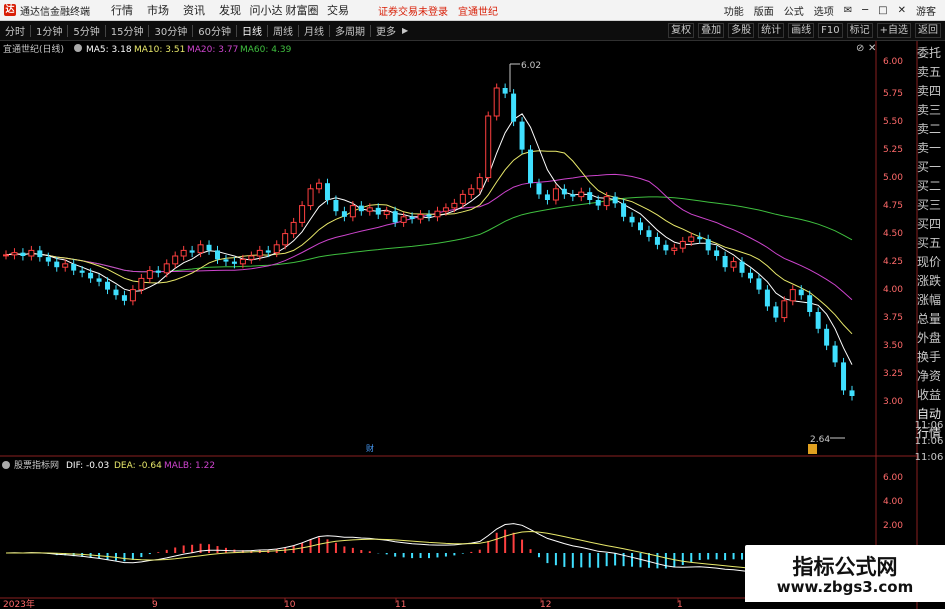  What do you see at coordinates (931, 414) in the screenshot?
I see `quote-label: 自动` at bounding box center [931, 414].